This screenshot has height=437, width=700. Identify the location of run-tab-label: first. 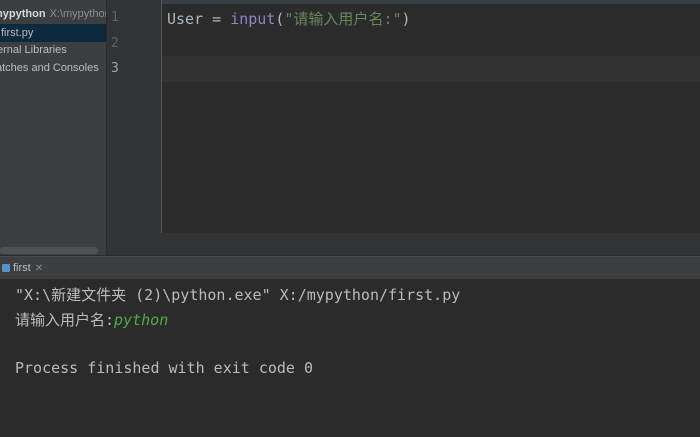
(22, 268).